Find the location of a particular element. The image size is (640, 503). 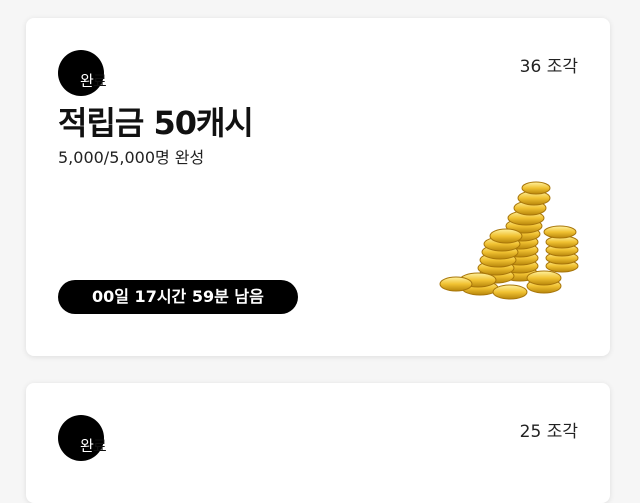

gold-coins-icon is located at coordinates (509, 240).